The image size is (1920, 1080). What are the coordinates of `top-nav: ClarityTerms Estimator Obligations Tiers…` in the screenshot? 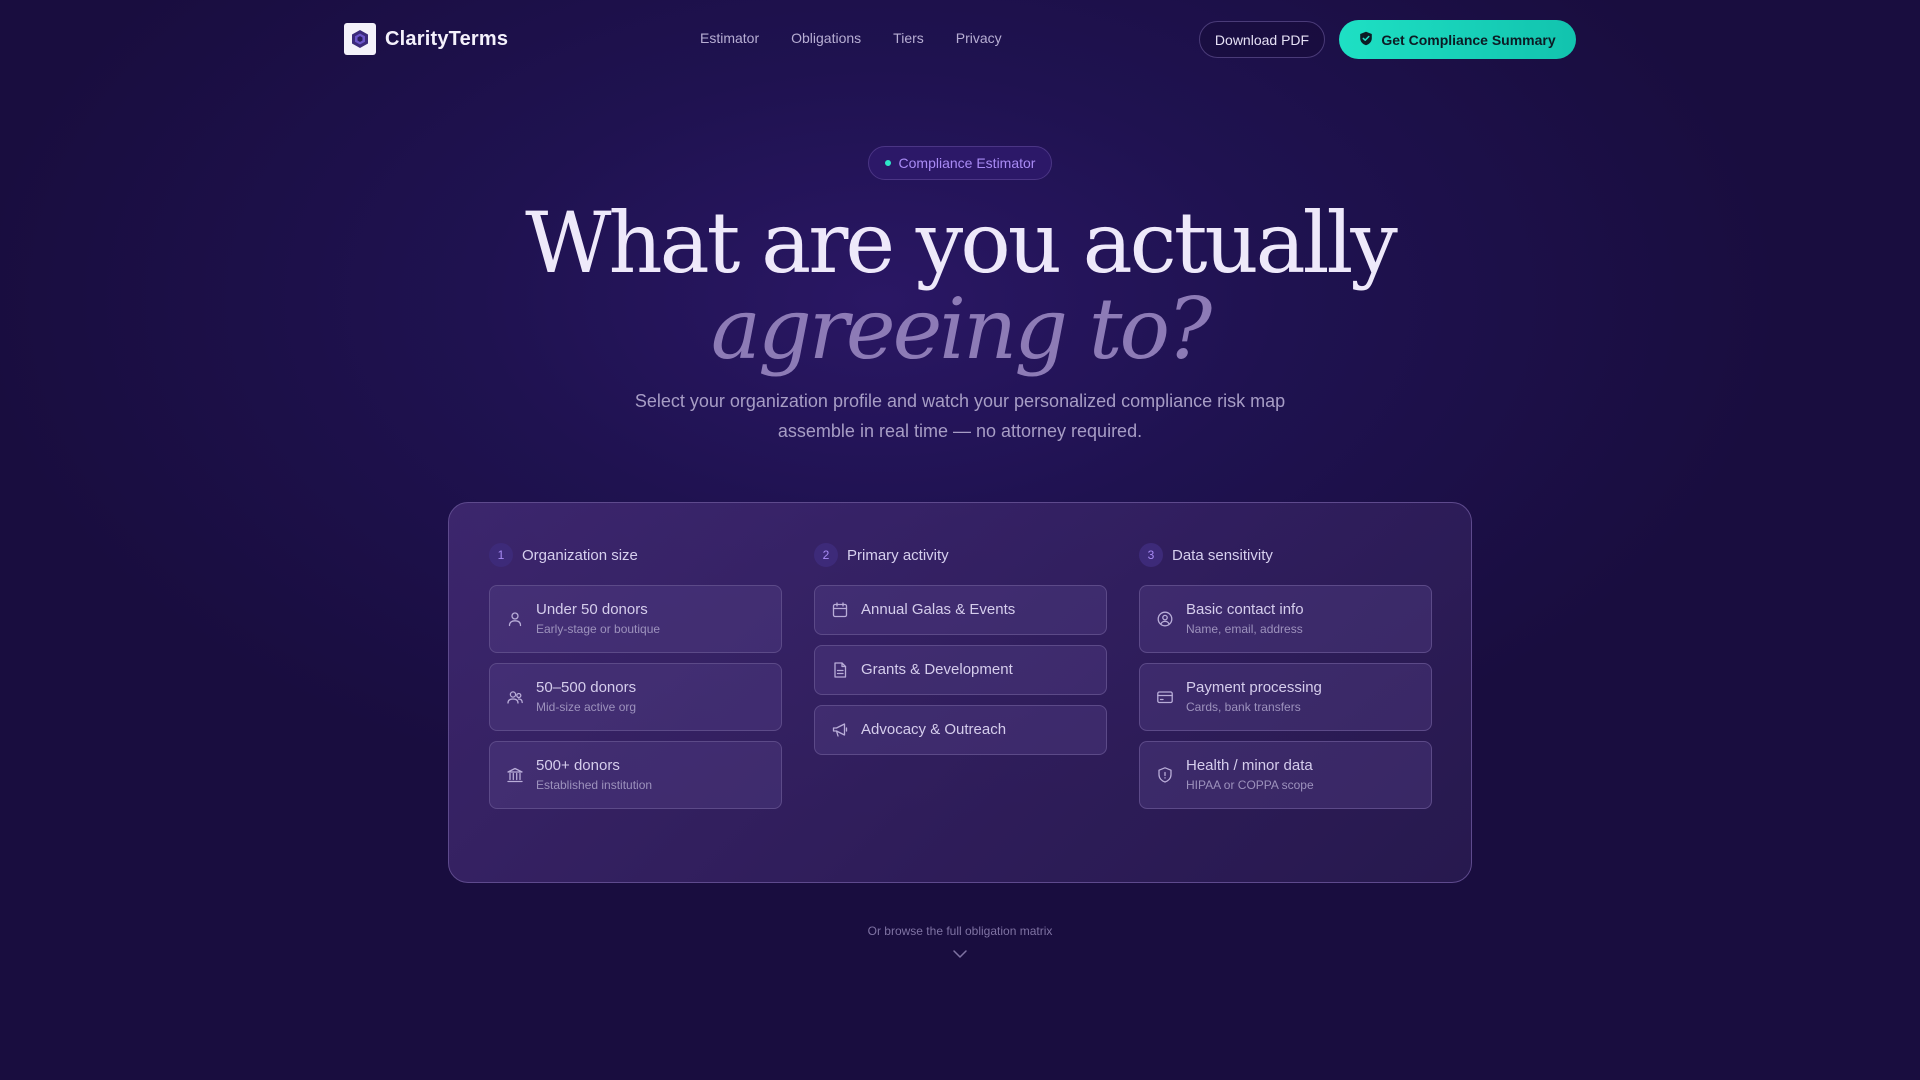 It's located at (960, 40).